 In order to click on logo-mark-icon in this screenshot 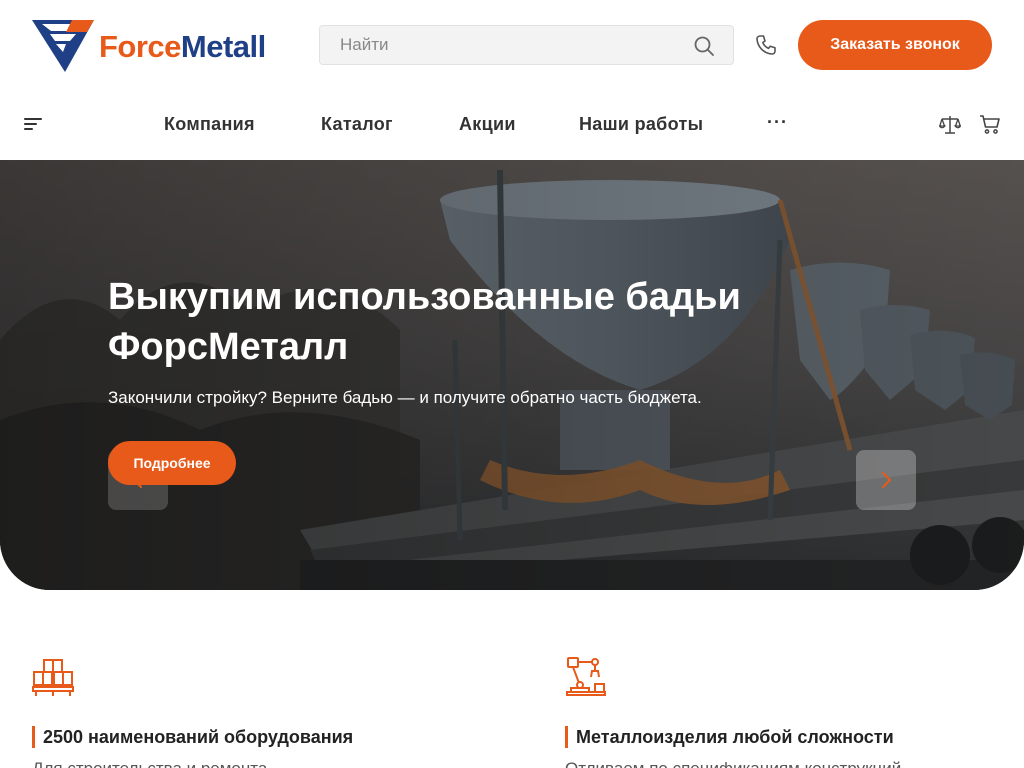, I will do `click(63, 46)`.